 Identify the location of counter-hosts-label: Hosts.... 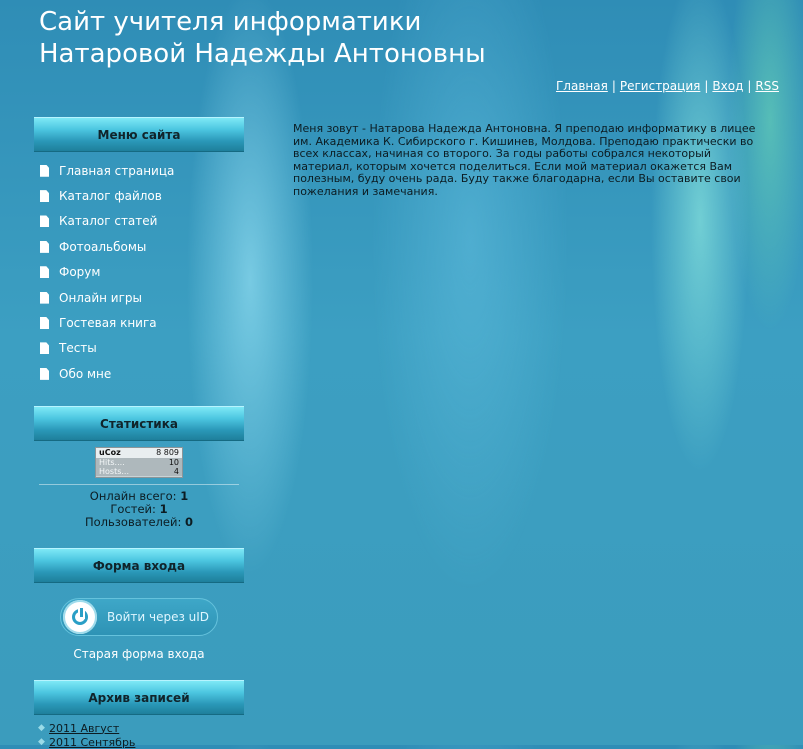
(114, 471).